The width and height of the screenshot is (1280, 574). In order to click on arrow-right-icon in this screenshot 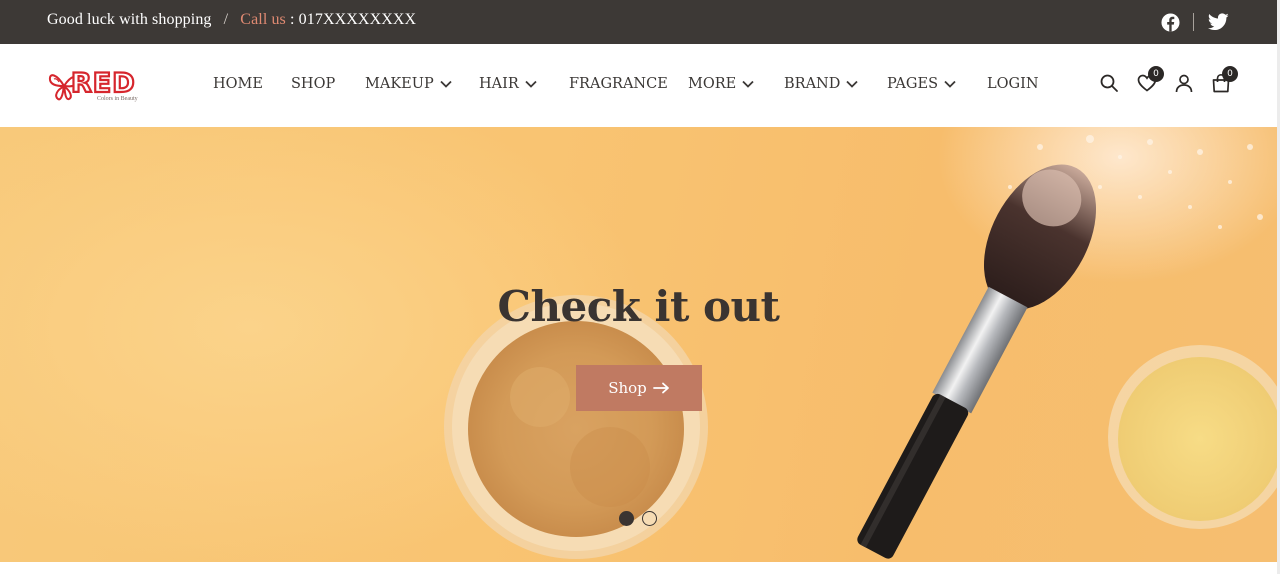, I will do `click(661, 388)`.